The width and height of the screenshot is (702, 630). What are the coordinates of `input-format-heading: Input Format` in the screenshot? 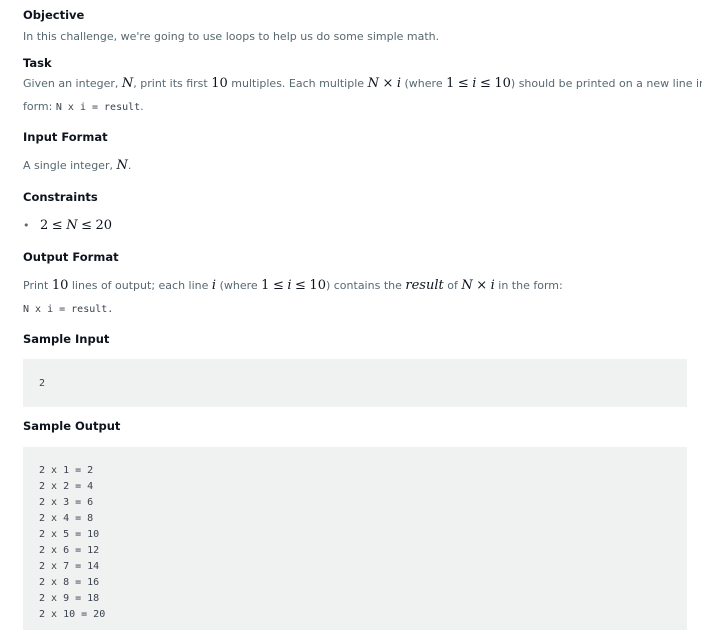 It's located at (65, 137).